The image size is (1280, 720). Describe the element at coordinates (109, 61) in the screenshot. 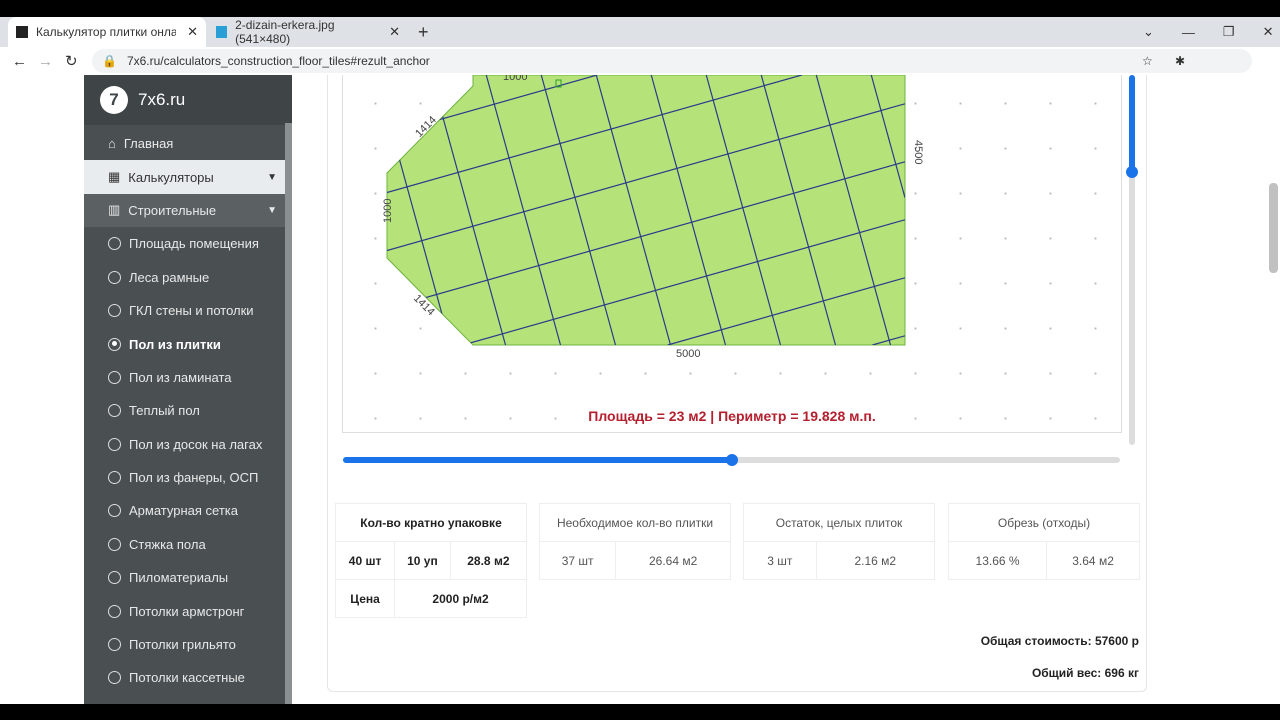

I see `lock-icon: 🔒` at that location.